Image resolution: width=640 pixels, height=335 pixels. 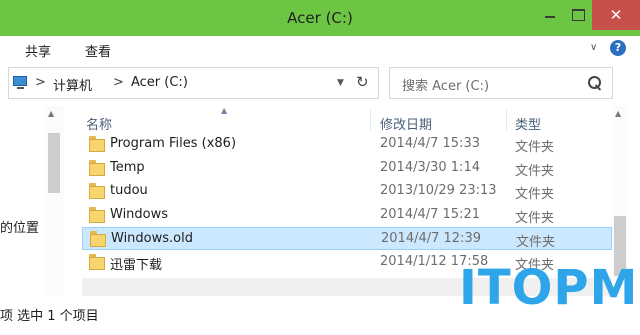 What do you see at coordinates (347, 215) in the screenshot?
I see `file-row: Windows 2014/4/7 15:21 文件夹` at bounding box center [347, 215].